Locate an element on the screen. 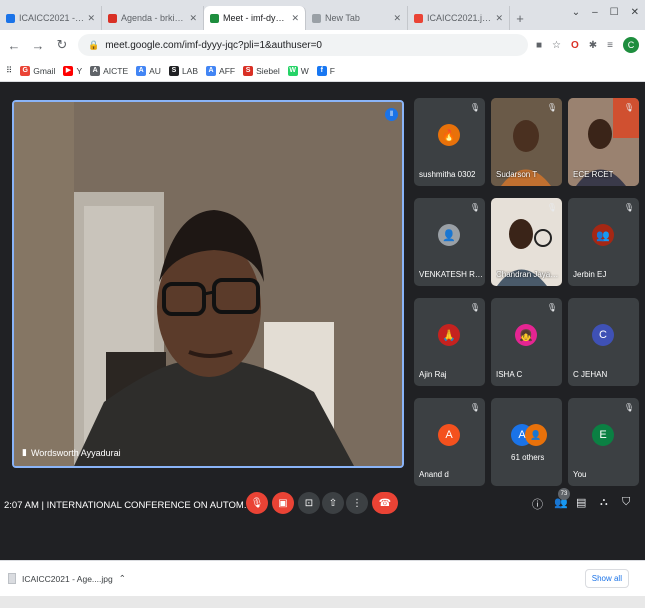 This screenshot has width=645, height=608. participant-name: sushmitha 0302 is located at coordinates (447, 174).